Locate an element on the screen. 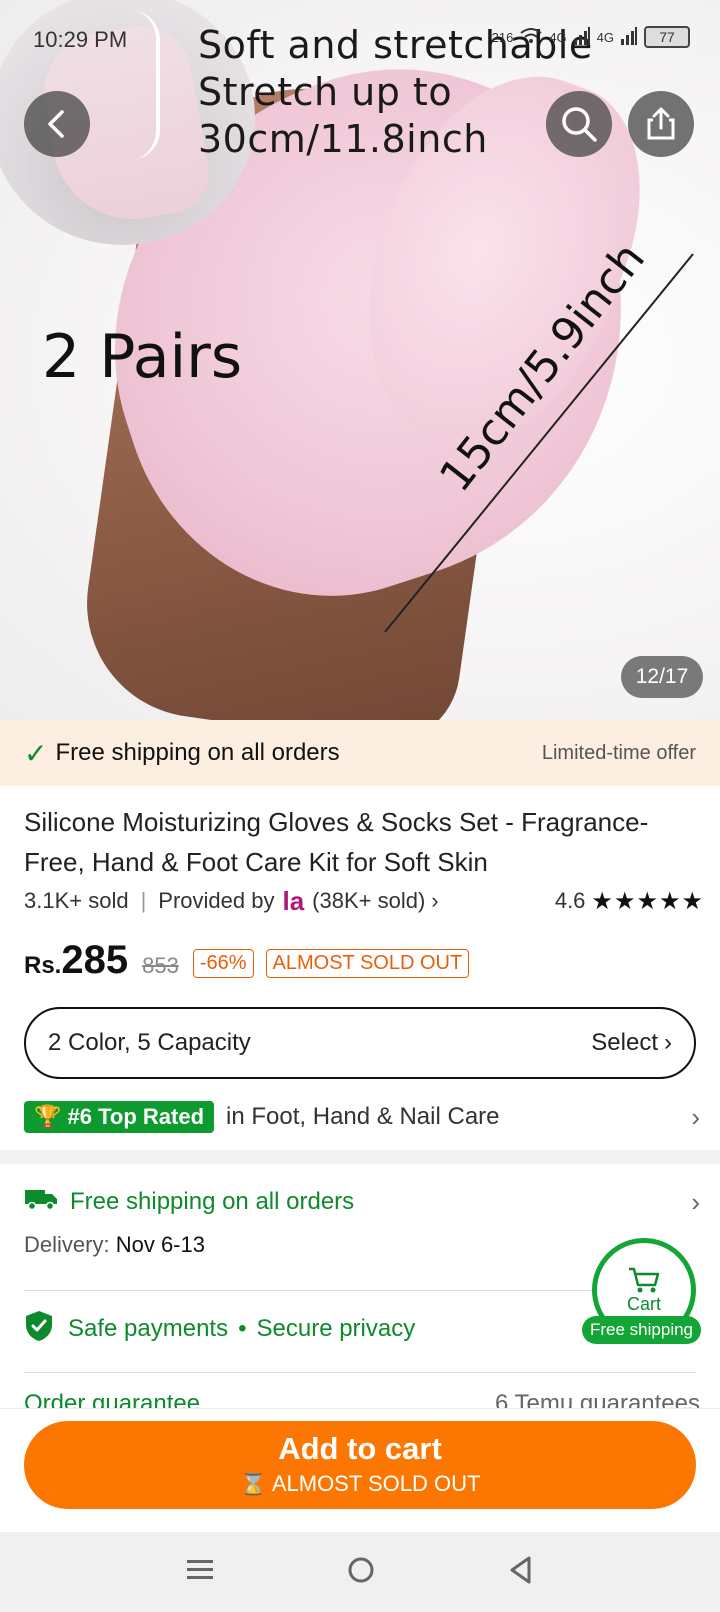 The width and height of the screenshot is (720, 1612). shipping-title: Free shipping on all orders is located at coordinates (212, 1201).